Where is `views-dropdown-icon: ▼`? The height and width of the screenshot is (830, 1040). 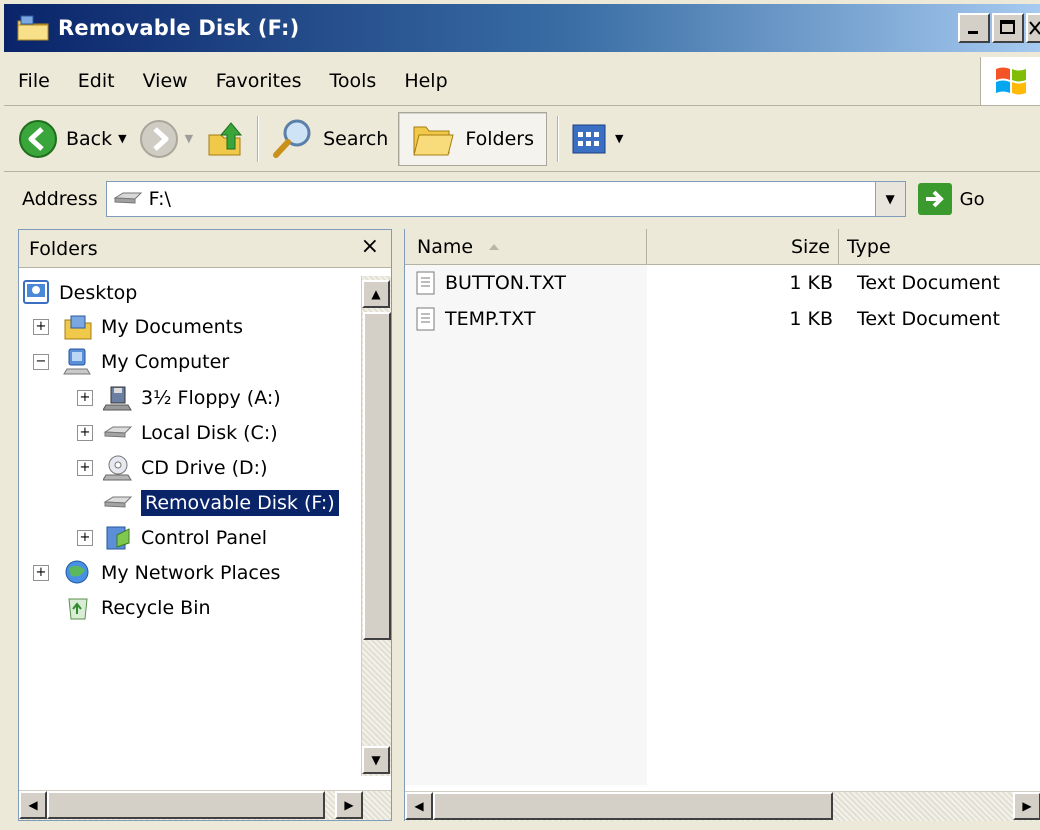 views-dropdown-icon: ▼ is located at coordinates (619, 138).